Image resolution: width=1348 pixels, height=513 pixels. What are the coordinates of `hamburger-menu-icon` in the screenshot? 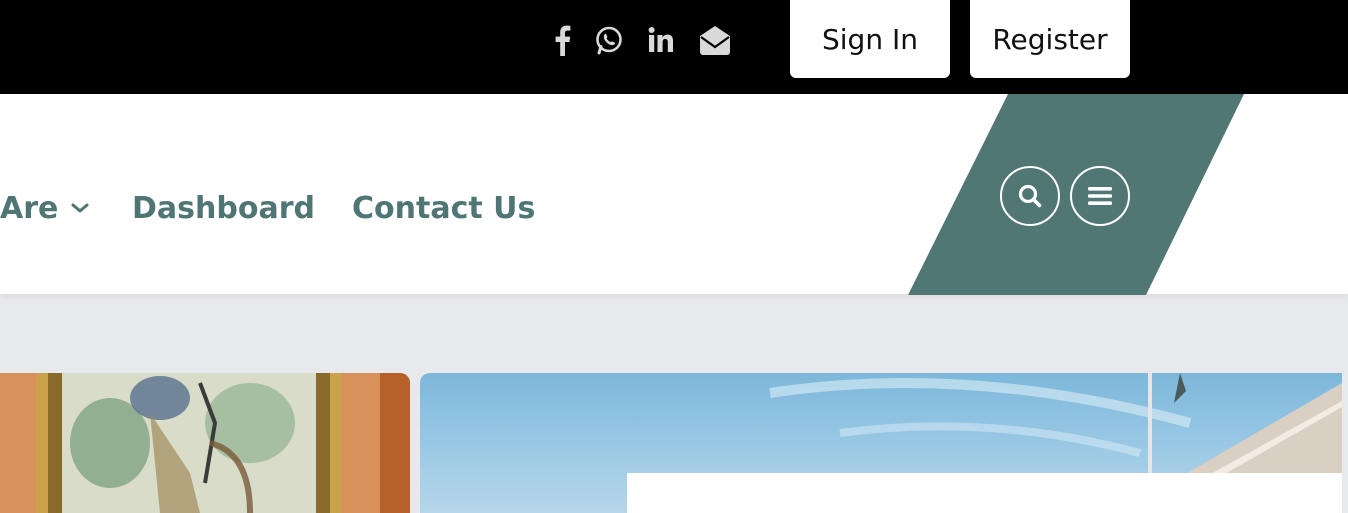 It's located at (1100, 196).